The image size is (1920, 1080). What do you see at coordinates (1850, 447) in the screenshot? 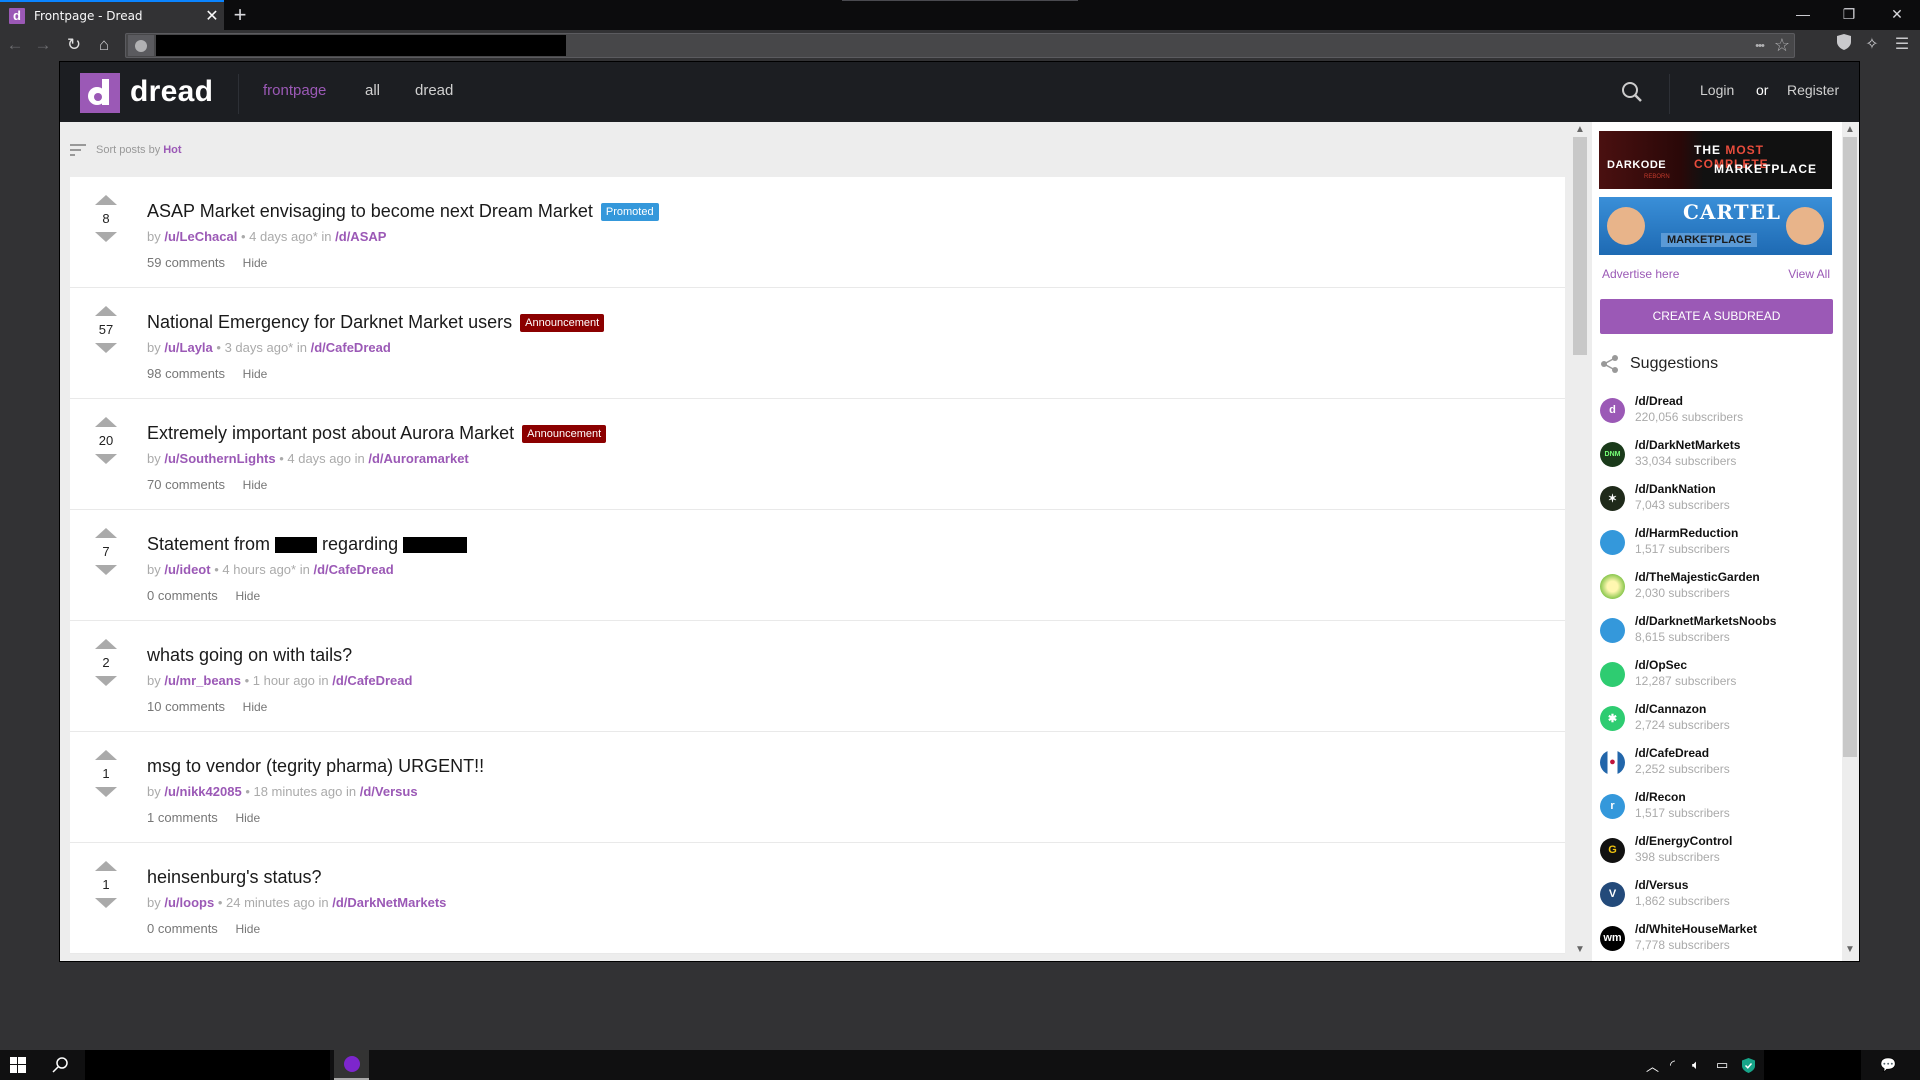
I see `scrollbar-thumb` at bounding box center [1850, 447].